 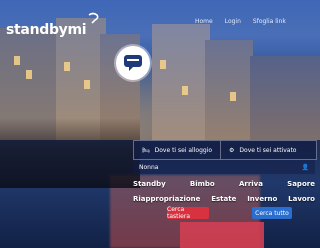 What do you see at coordinates (305, 167) in the screenshot?
I see `user-icon: 👤` at bounding box center [305, 167].